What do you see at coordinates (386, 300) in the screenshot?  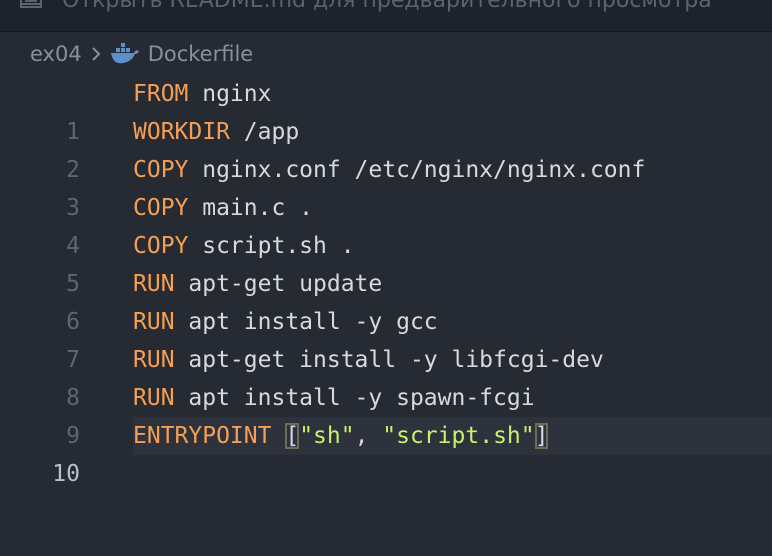 I see `code-line-6: 6 RUN apt-get update` at bounding box center [386, 300].